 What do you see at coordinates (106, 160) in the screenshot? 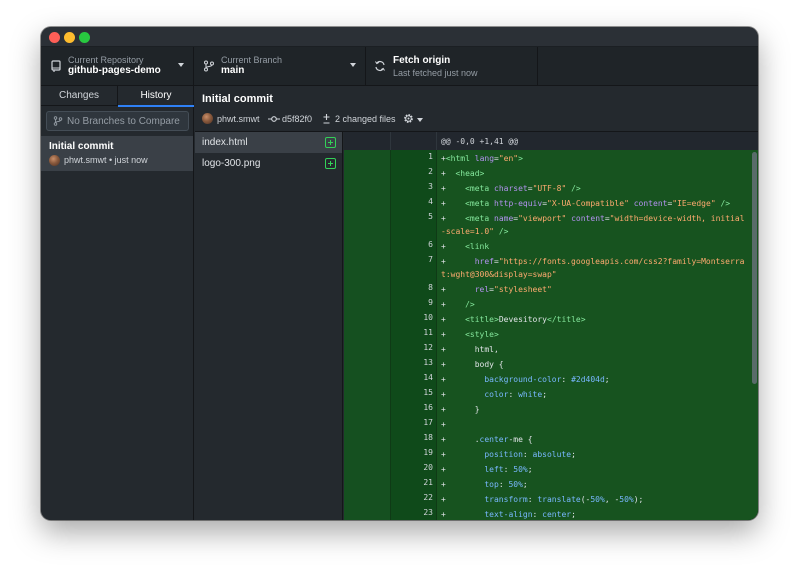
I see `commit-author-time: phwt.smwt • just now` at bounding box center [106, 160].